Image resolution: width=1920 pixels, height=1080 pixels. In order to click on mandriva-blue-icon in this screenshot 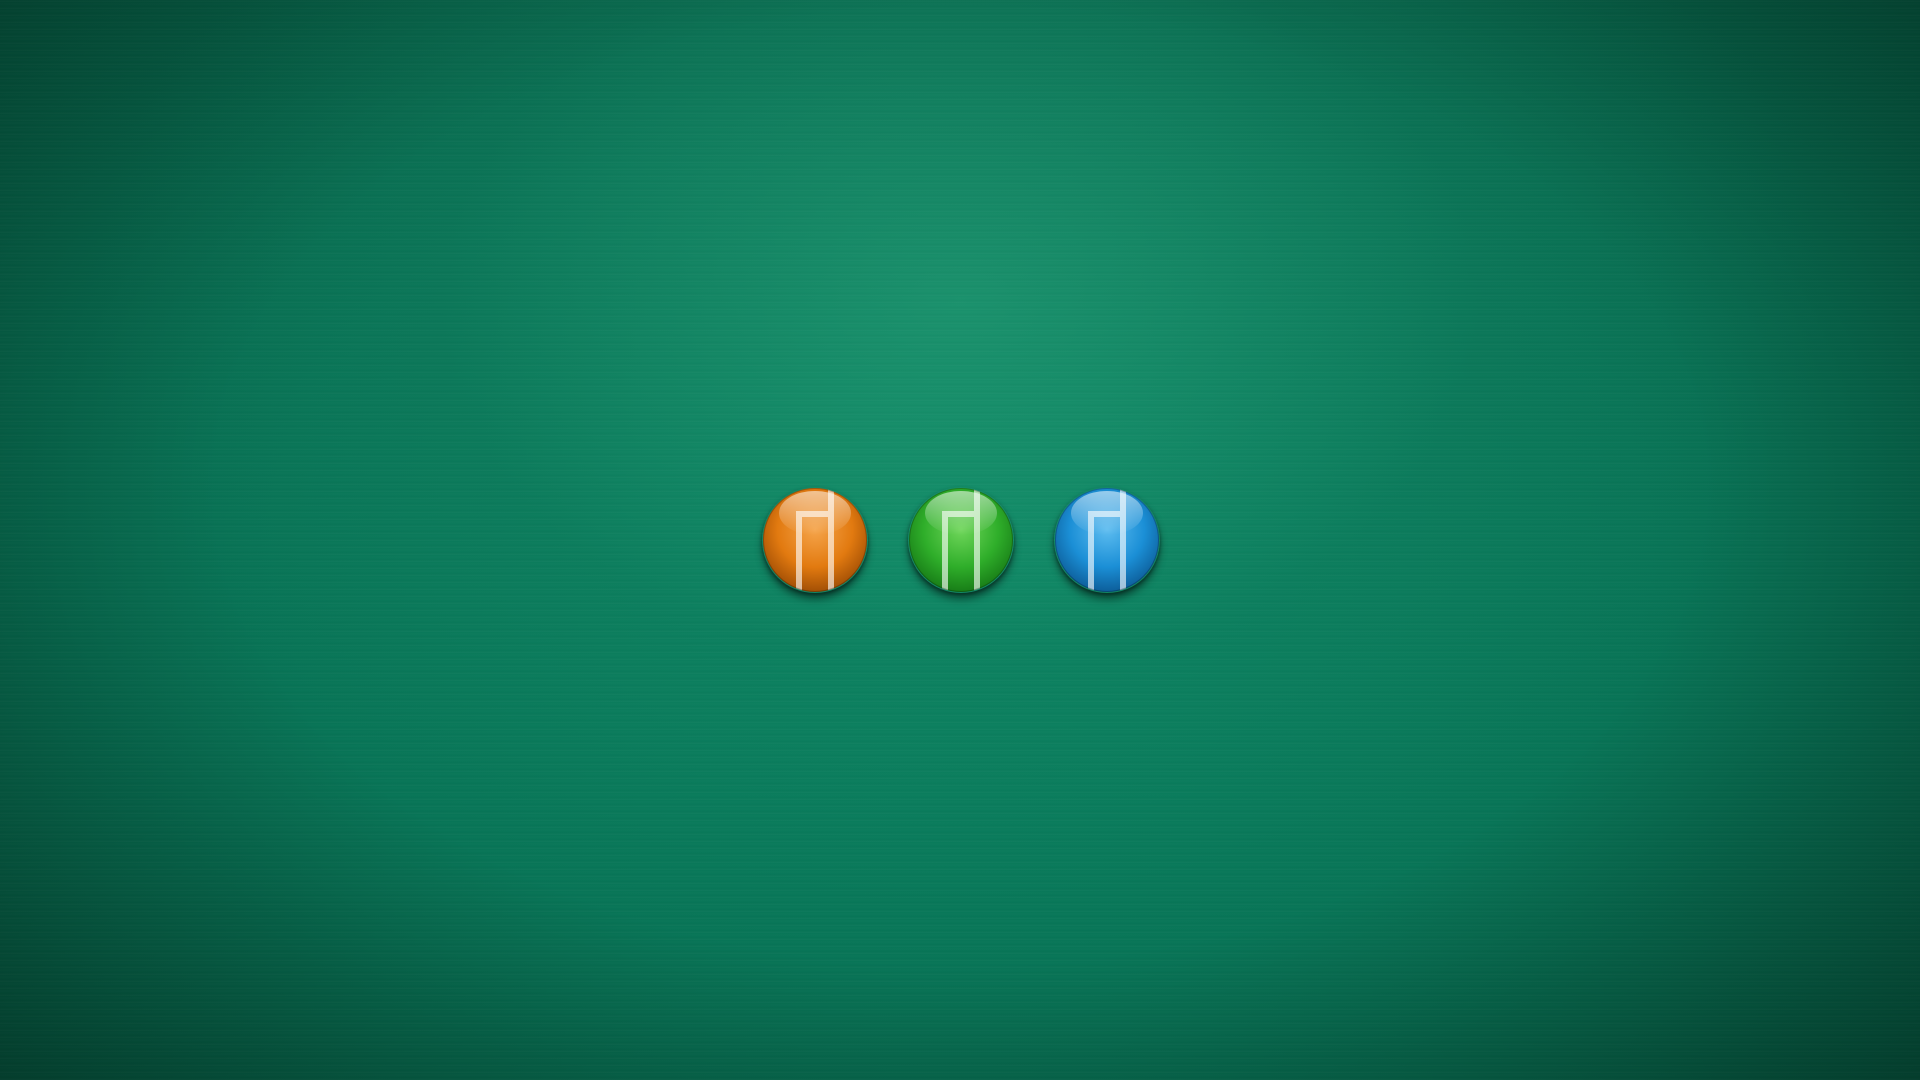, I will do `click(1107, 540)`.